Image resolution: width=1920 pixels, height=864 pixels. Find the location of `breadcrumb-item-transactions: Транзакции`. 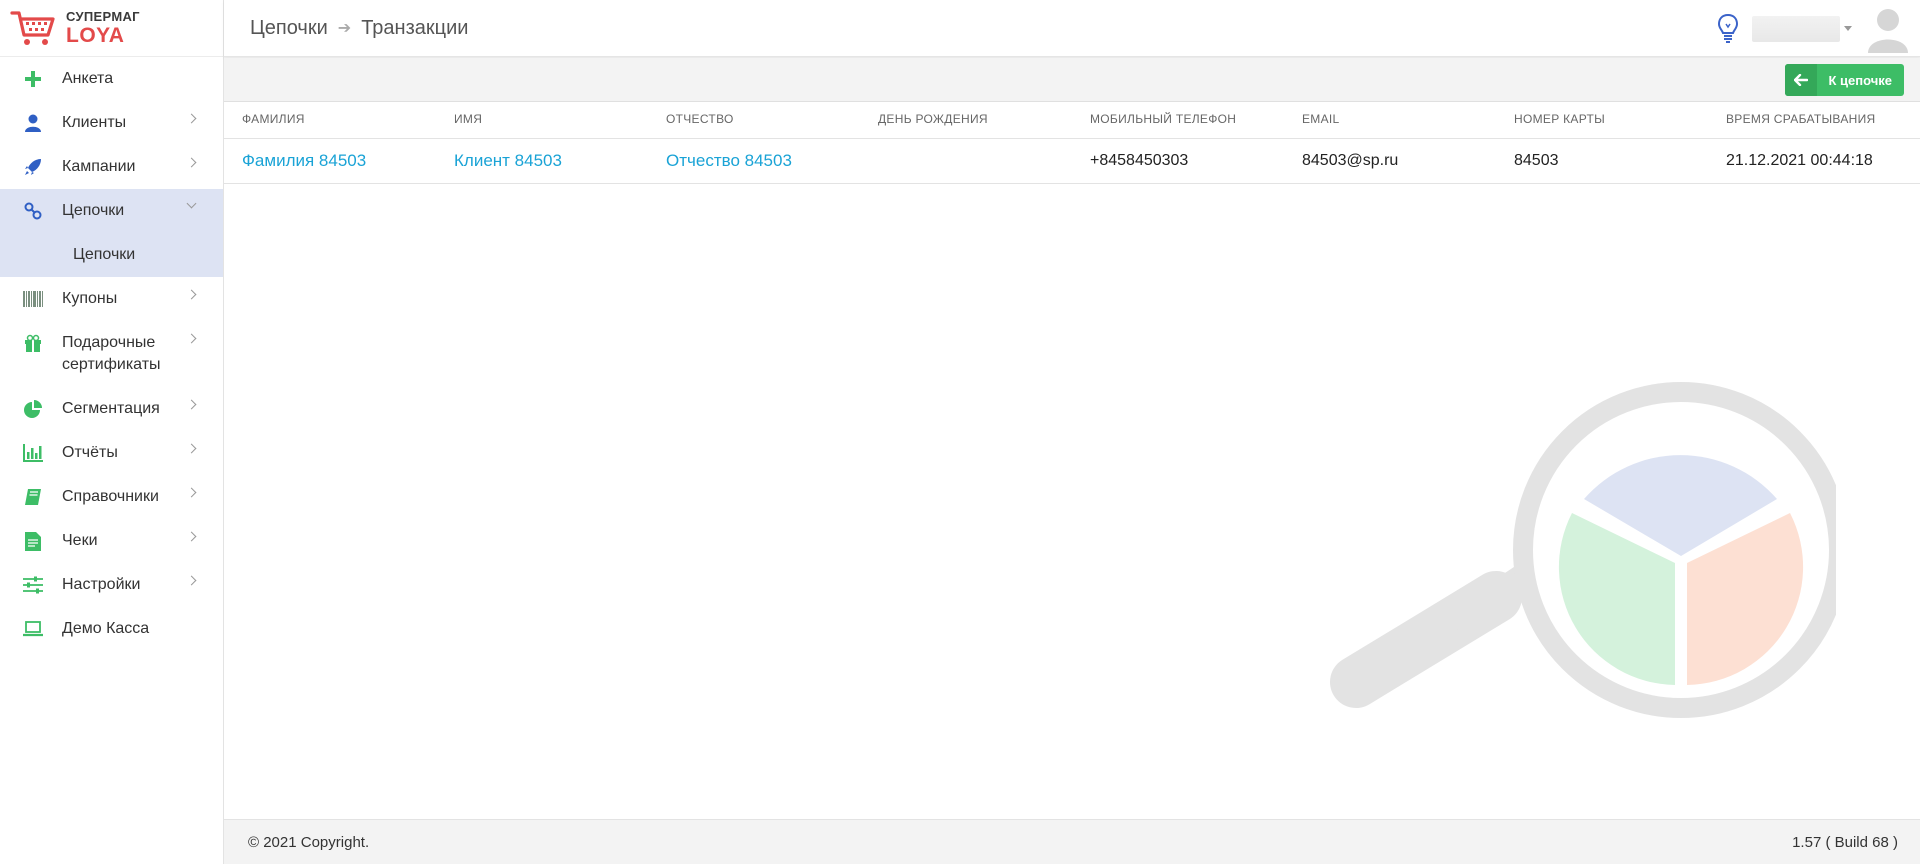

breadcrumb-item-transactions: Транзакции is located at coordinates (415, 27).